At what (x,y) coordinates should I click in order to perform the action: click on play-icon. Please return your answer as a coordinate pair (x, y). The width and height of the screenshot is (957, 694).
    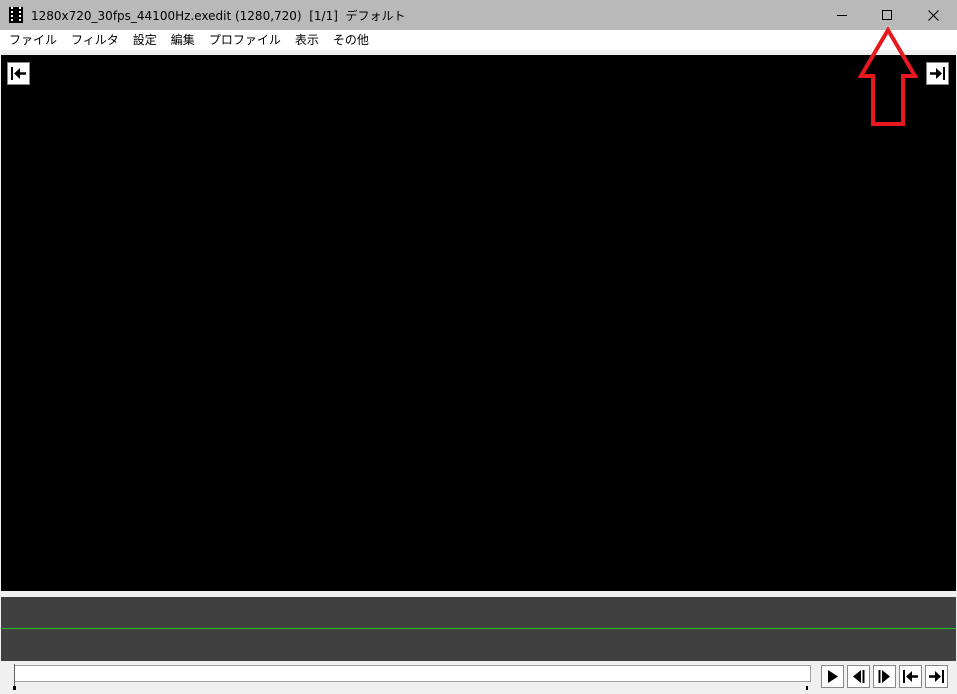
    Looking at the image, I should click on (833, 676).